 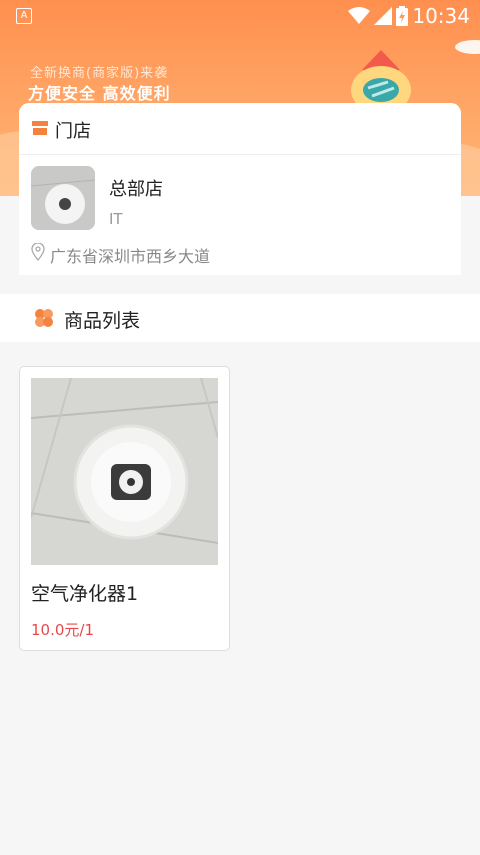 What do you see at coordinates (99, 73) in the screenshot?
I see `hero-tagline: 全新换商(商家版)来袭` at bounding box center [99, 73].